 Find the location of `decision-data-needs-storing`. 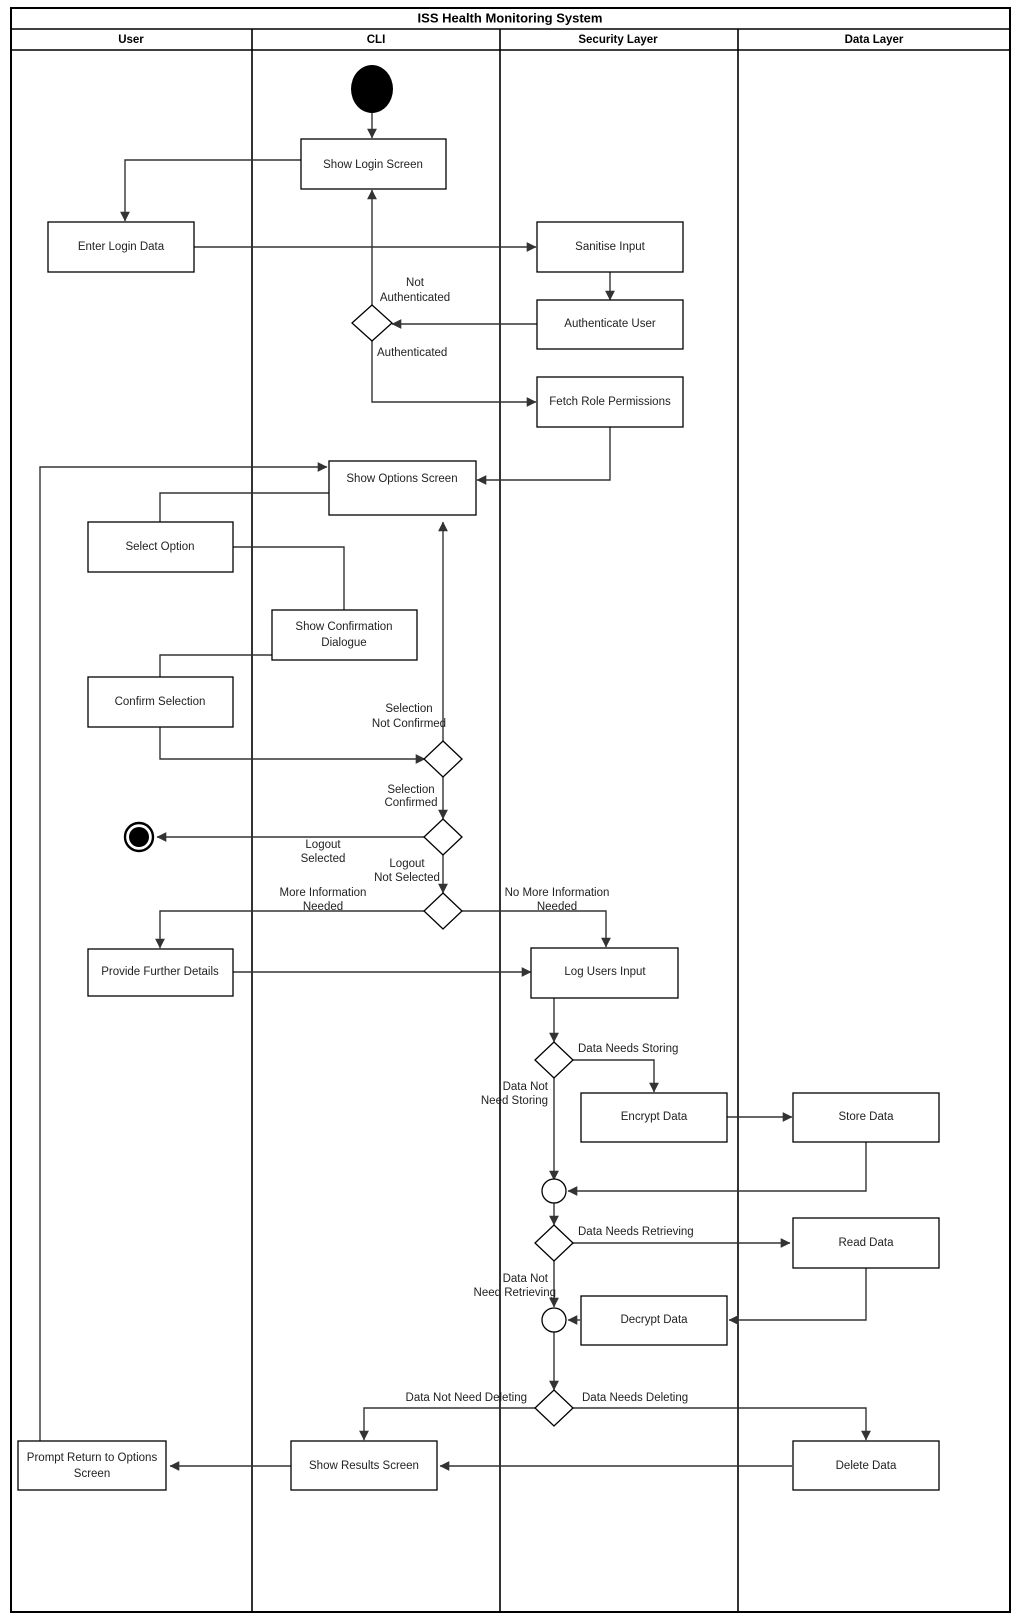

decision-data-needs-storing is located at coordinates (554, 1060).